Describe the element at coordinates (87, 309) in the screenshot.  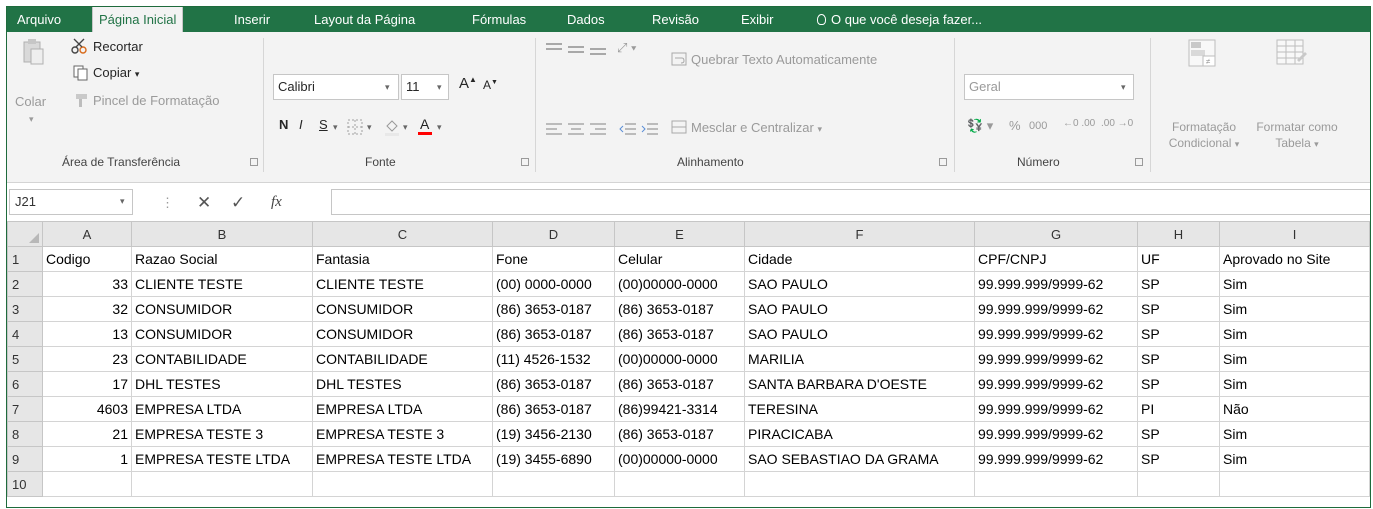
I see `cell-a3: 32` at that location.